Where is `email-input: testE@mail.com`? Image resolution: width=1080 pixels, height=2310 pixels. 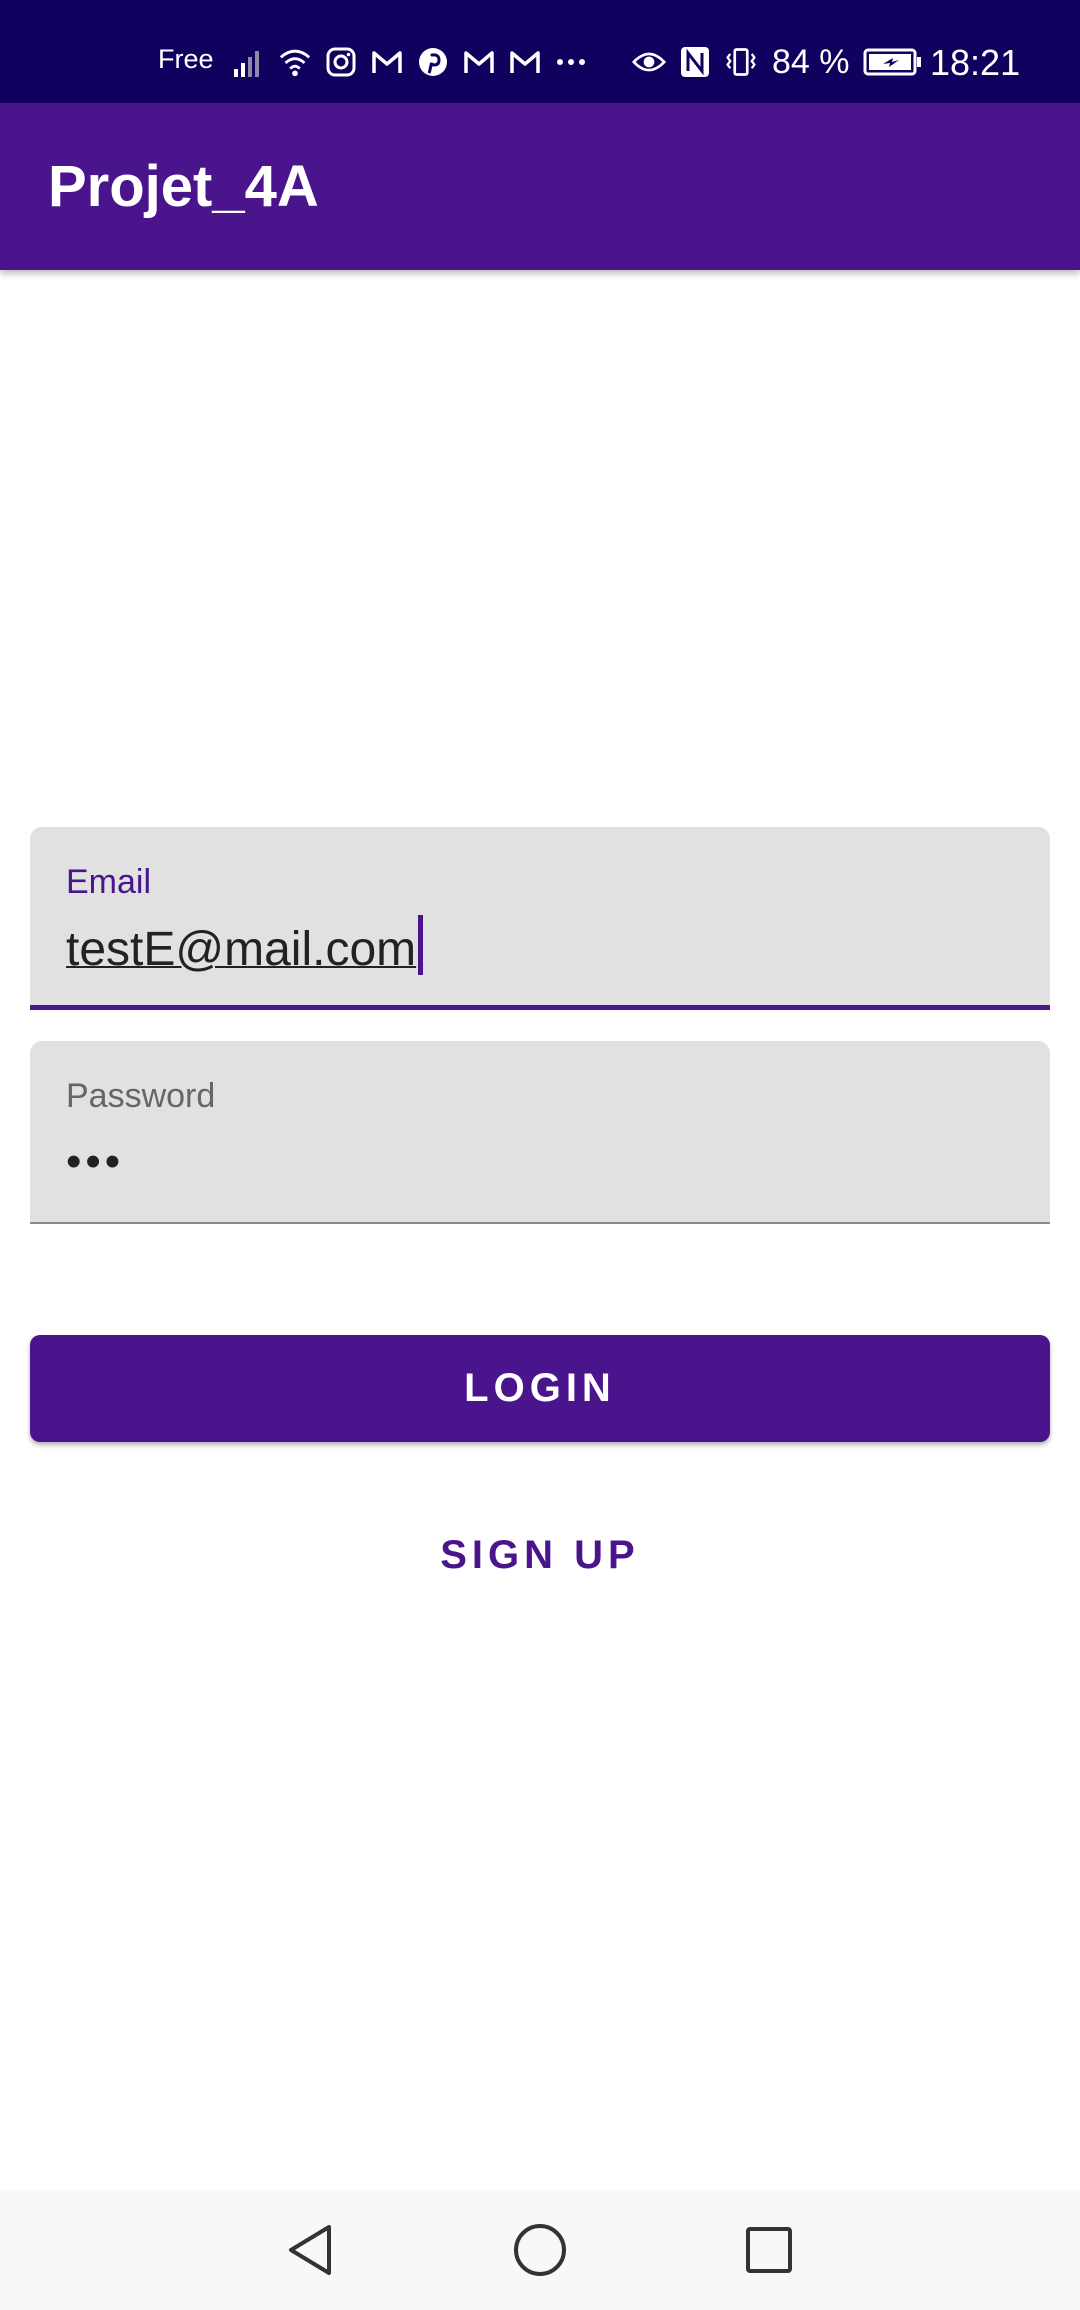 email-input: testE@mail.com is located at coordinates (245, 946).